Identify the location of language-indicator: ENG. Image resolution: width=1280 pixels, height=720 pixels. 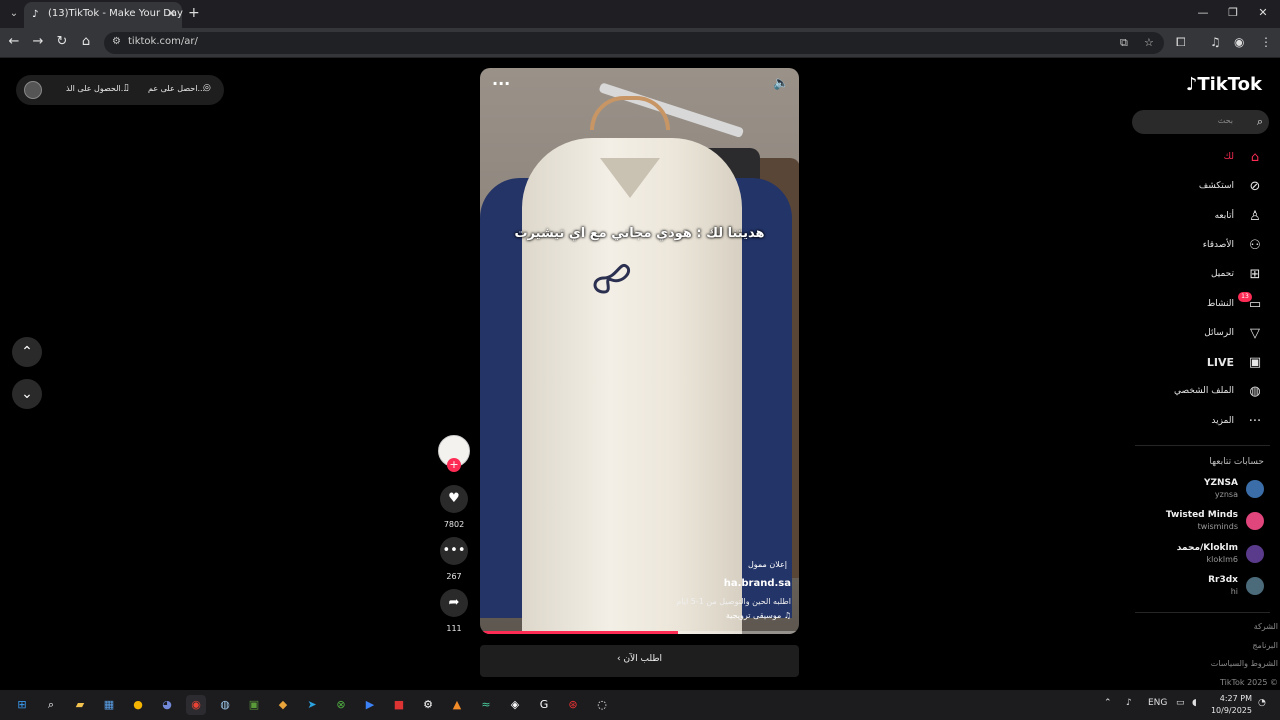
(1157, 703).